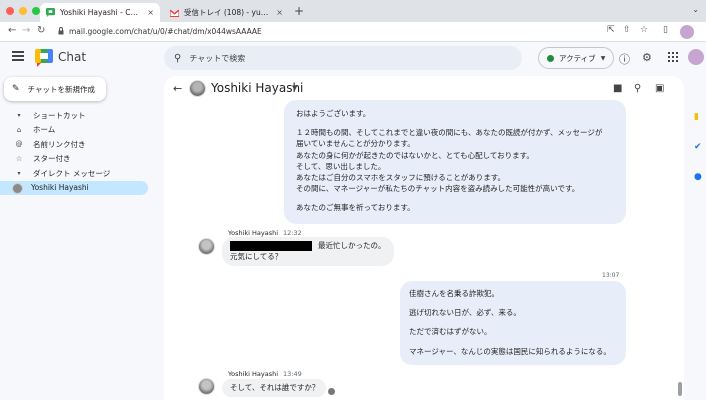 The width and height of the screenshot is (706, 400). I want to click on main-menu-icon, so click(18, 56).